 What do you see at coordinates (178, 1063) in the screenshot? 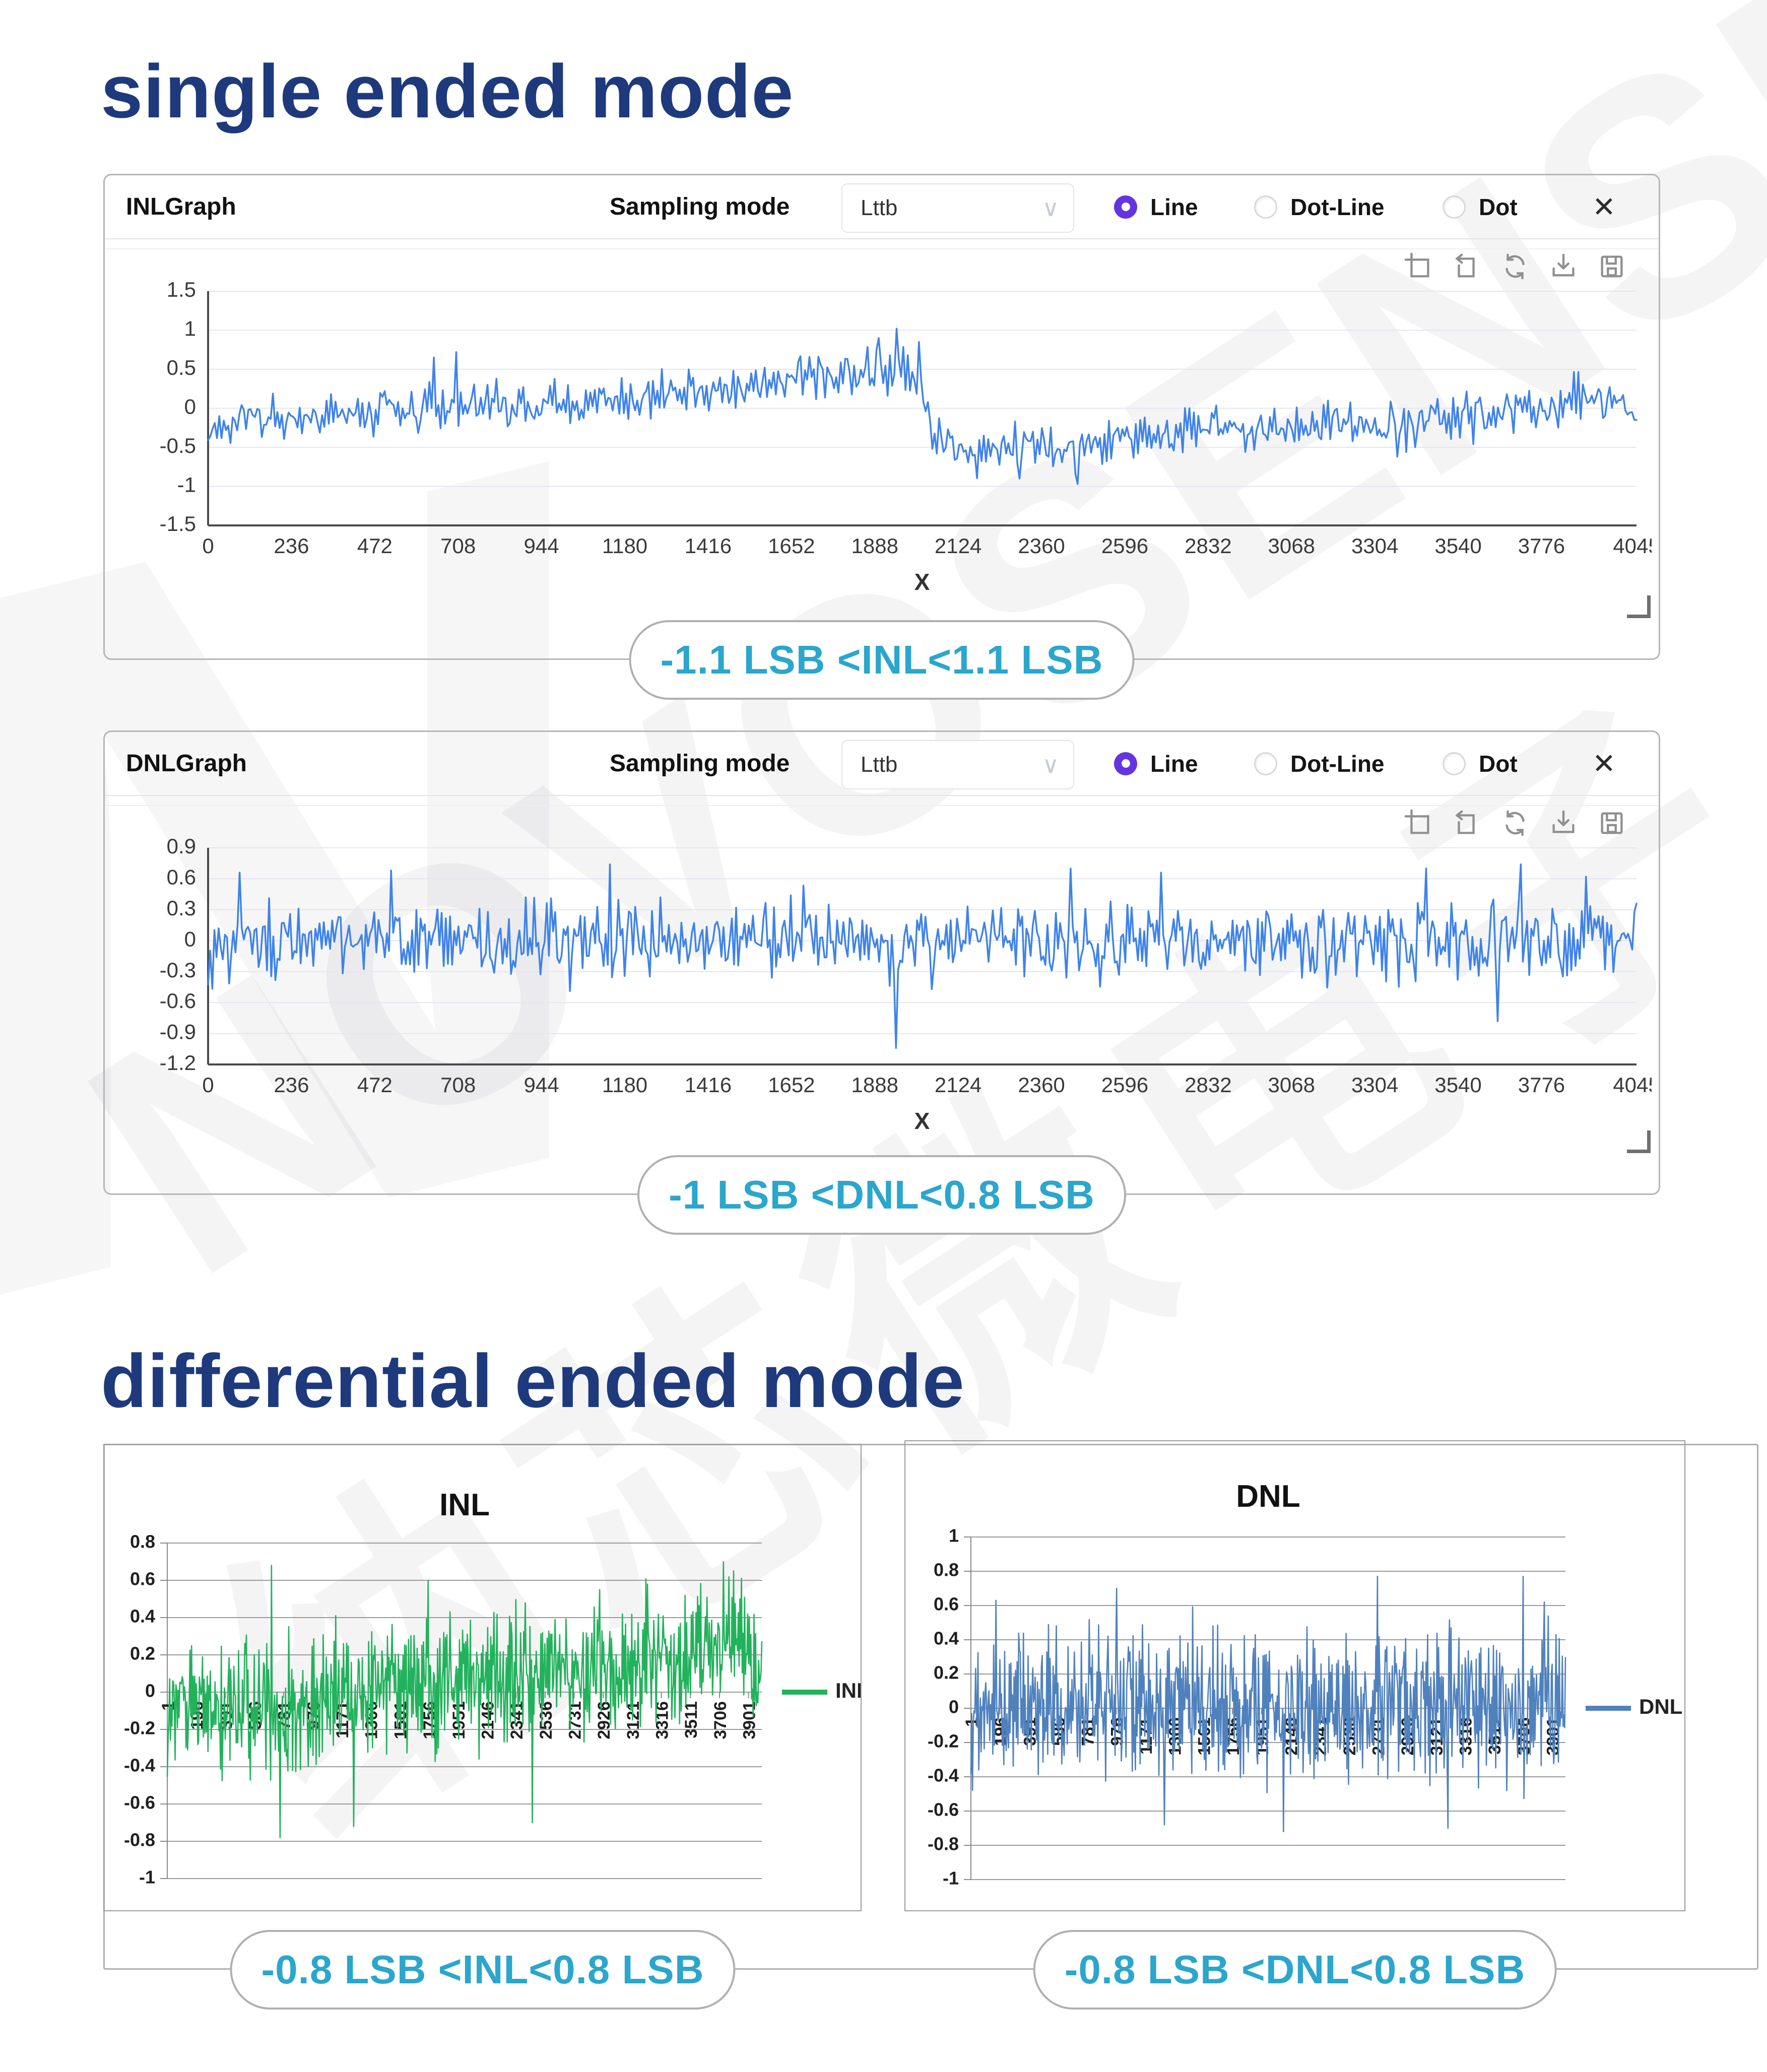
I see `svg-text: -1.2` at bounding box center [178, 1063].